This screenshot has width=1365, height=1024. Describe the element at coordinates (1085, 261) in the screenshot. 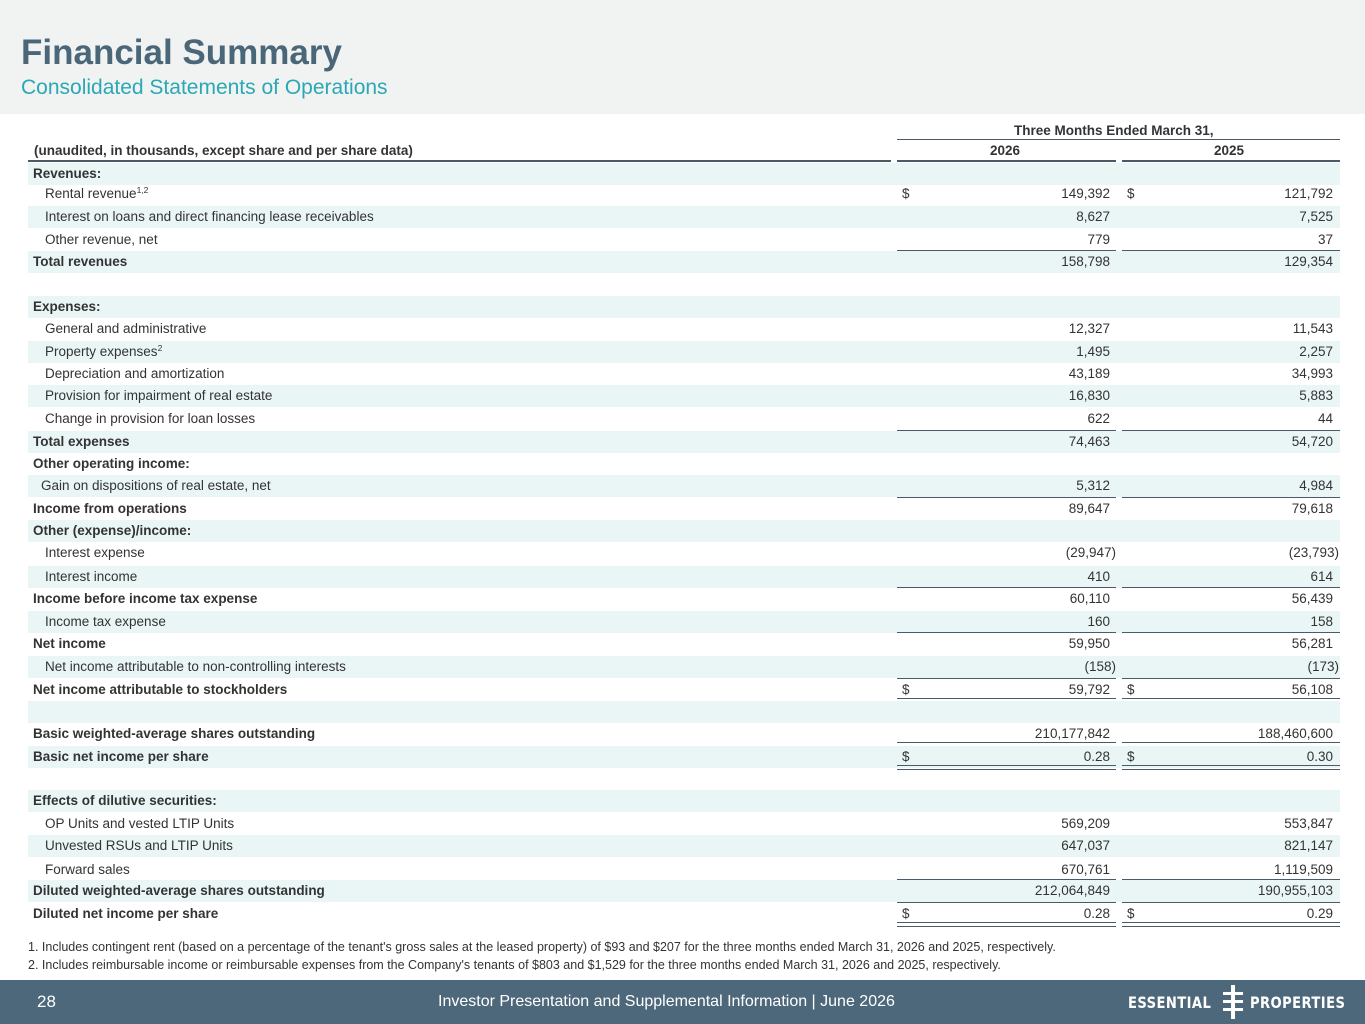

I see `value-2026: 158,798` at that location.